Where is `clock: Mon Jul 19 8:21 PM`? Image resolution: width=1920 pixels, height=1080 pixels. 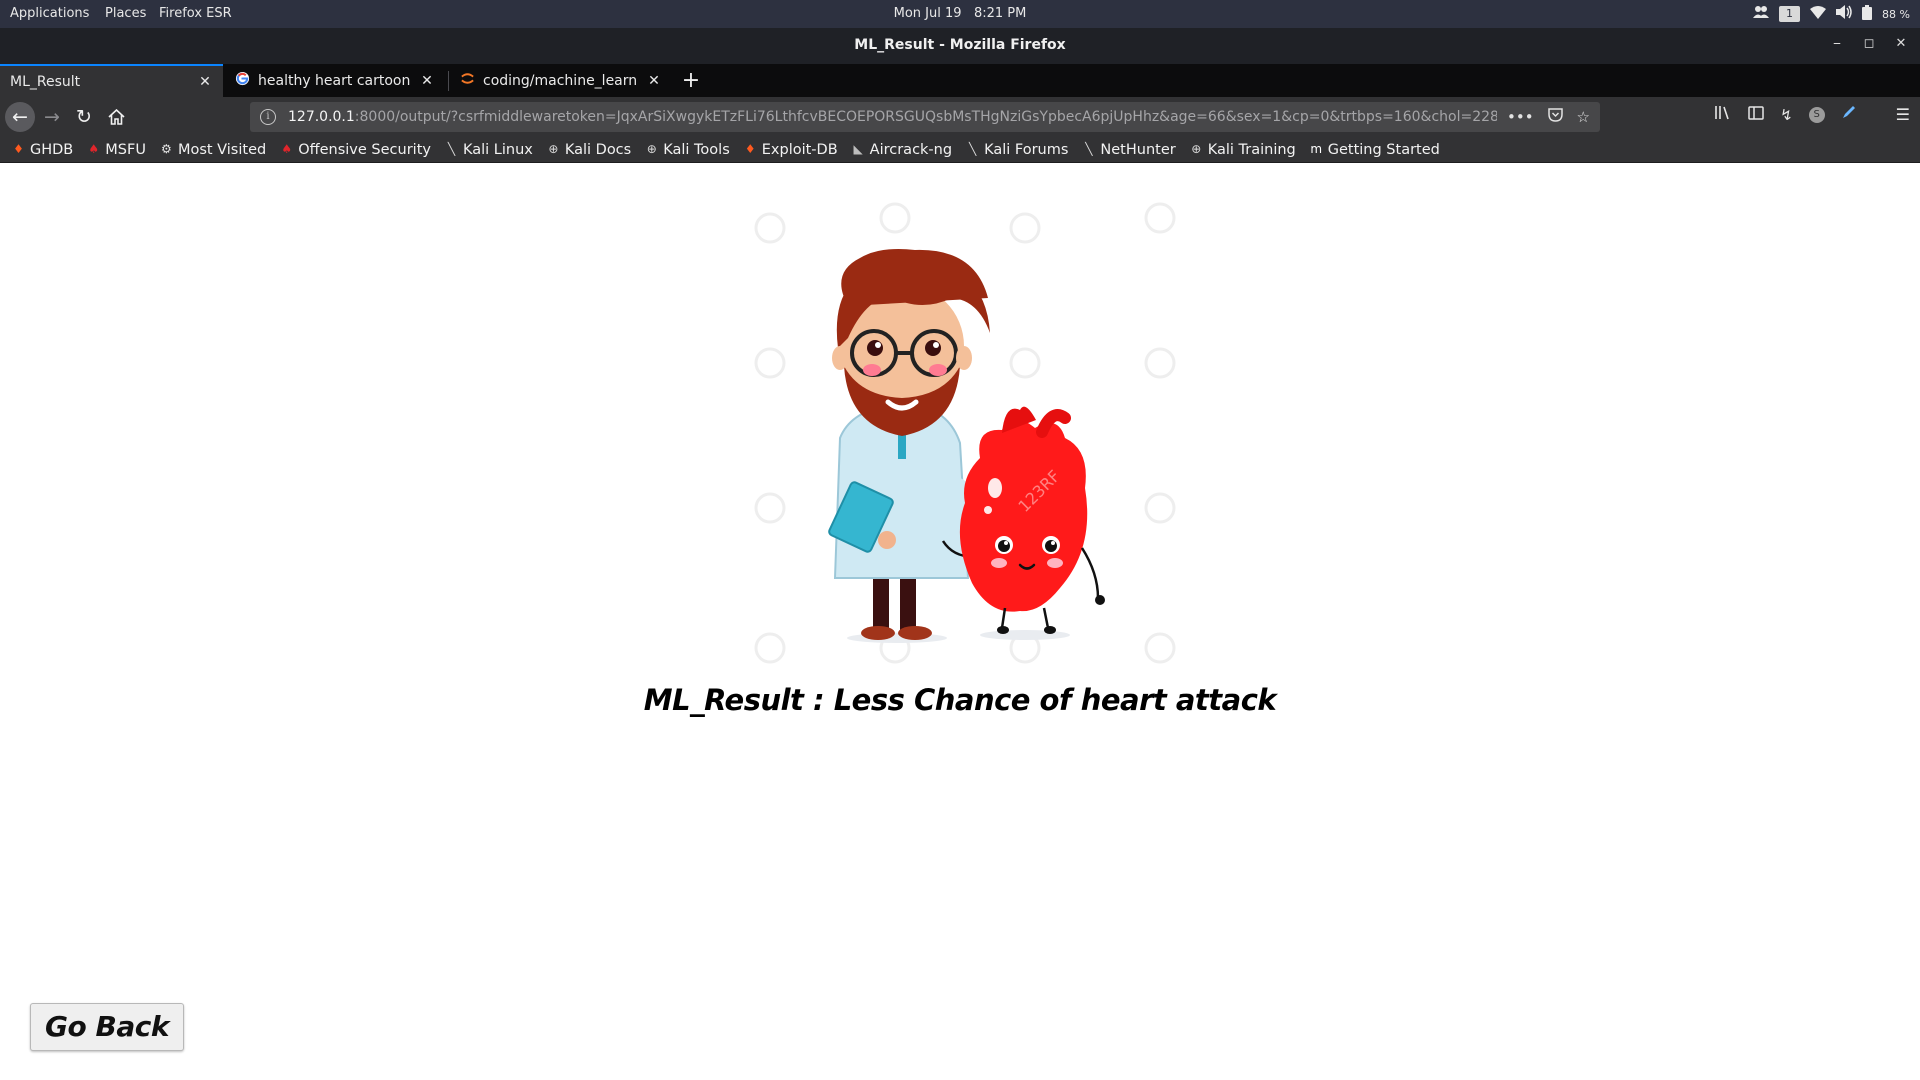 clock: Mon Jul 19 8:21 PM is located at coordinates (960, 13).